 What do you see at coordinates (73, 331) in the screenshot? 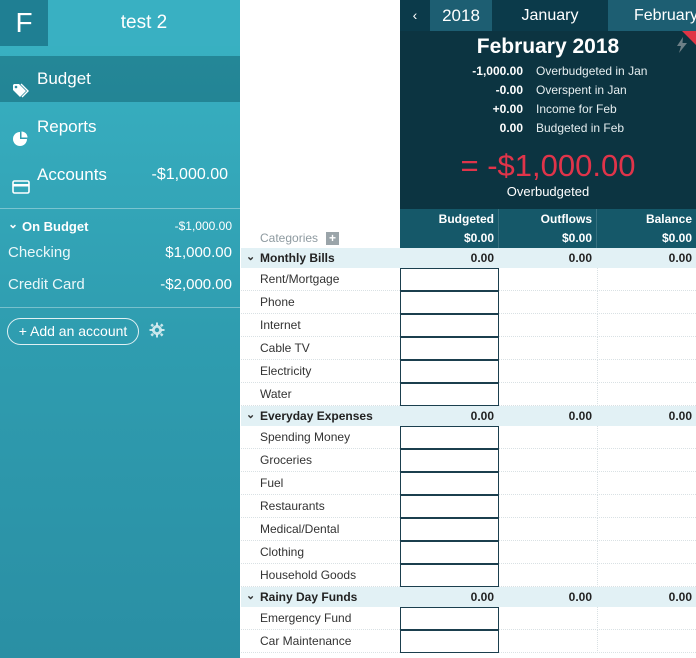
I see `add-account-button: + Add an account` at bounding box center [73, 331].